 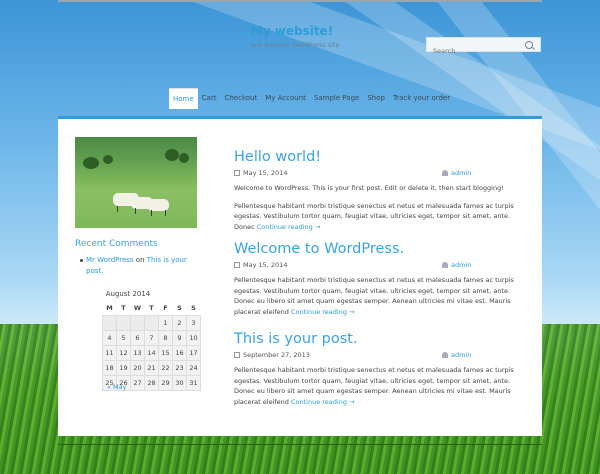 What do you see at coordinates (109, 308) in the screenshot?
I see `weekday-header: M` at bounding box center [109, 308].